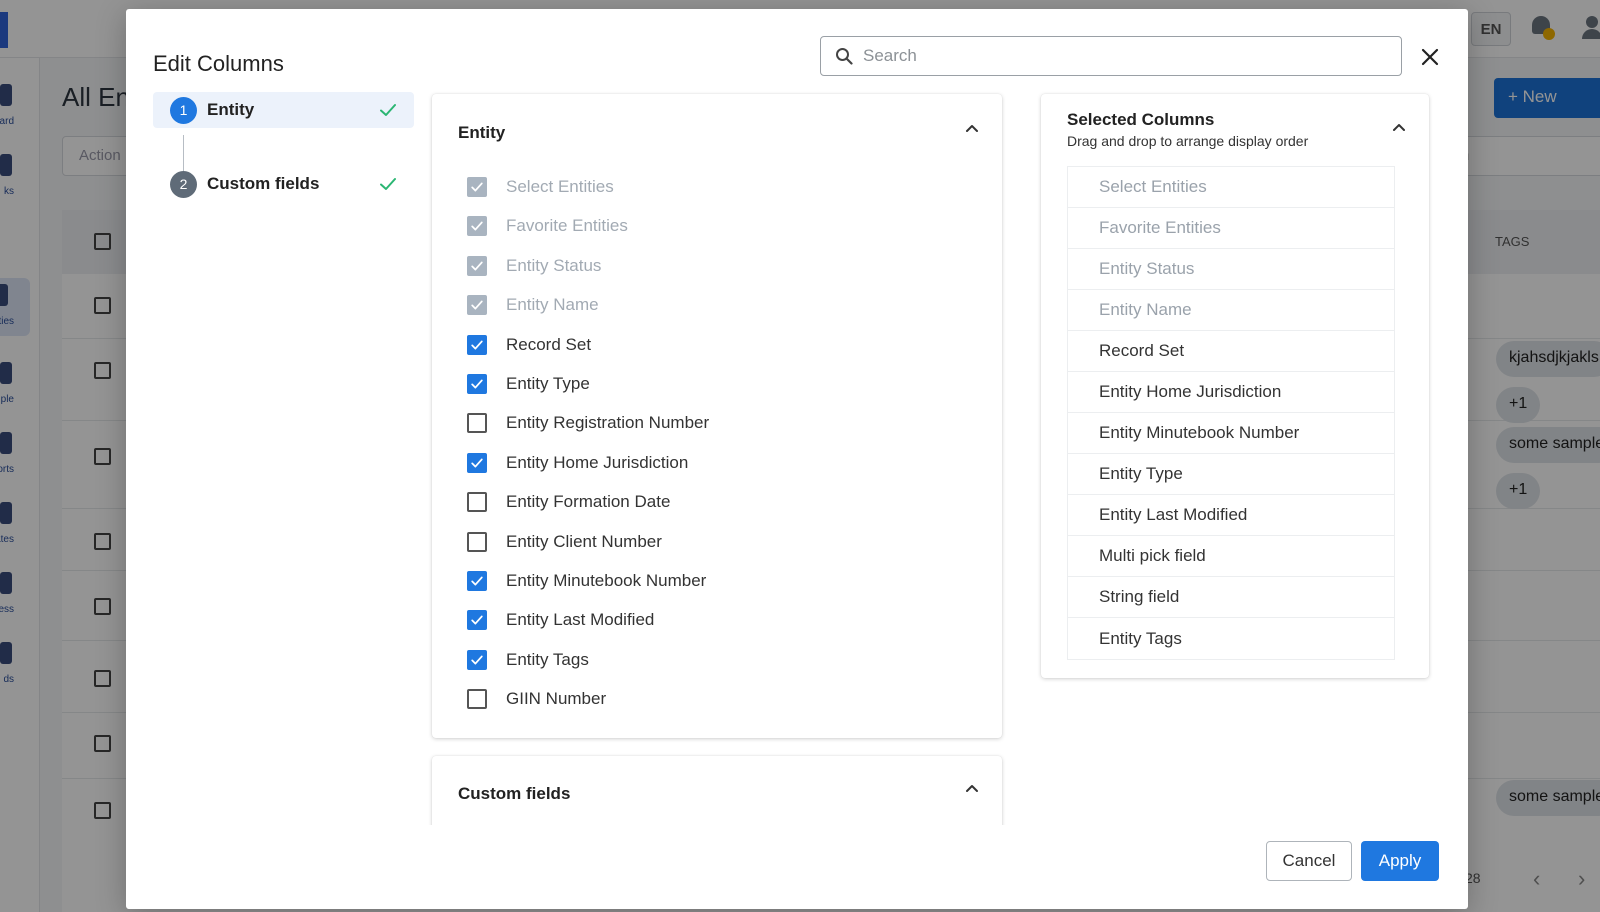 The image size is (1600, 912). I want to click on entity-section-title: Entity, so click(482, 132).